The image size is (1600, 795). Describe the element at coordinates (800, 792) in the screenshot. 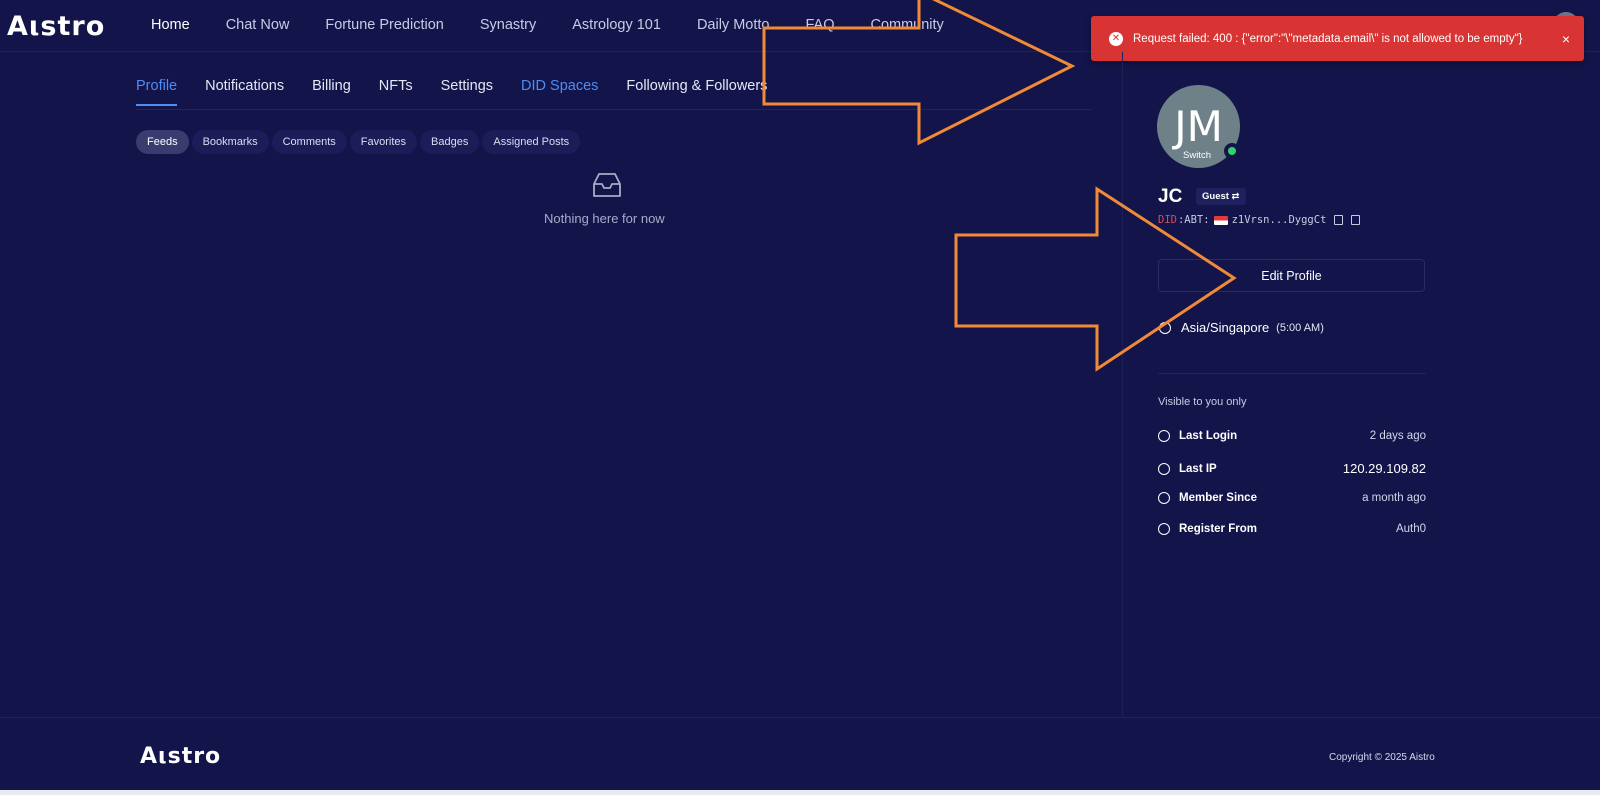

I see `bottom-strip` at that location.